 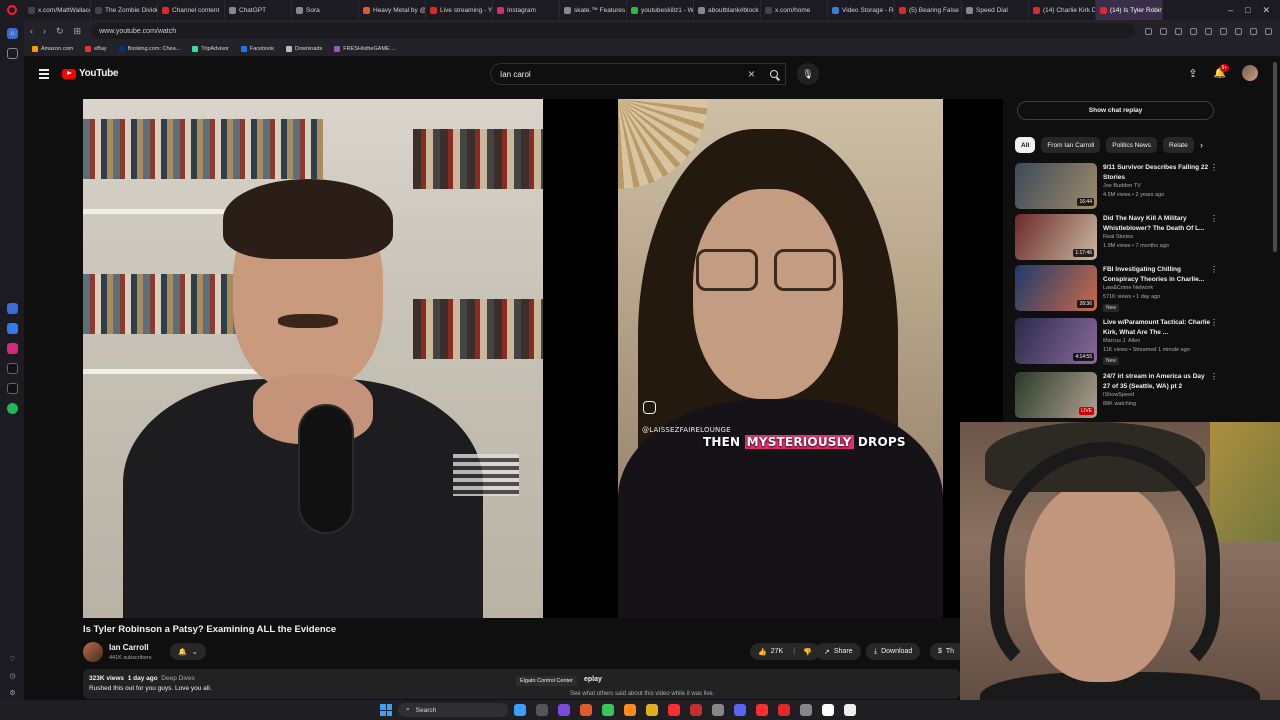 What do you see at coordinates (794, 10) in the screenshot?
I see `browser-tab: x.com/home` at bounding box center [794, 10].